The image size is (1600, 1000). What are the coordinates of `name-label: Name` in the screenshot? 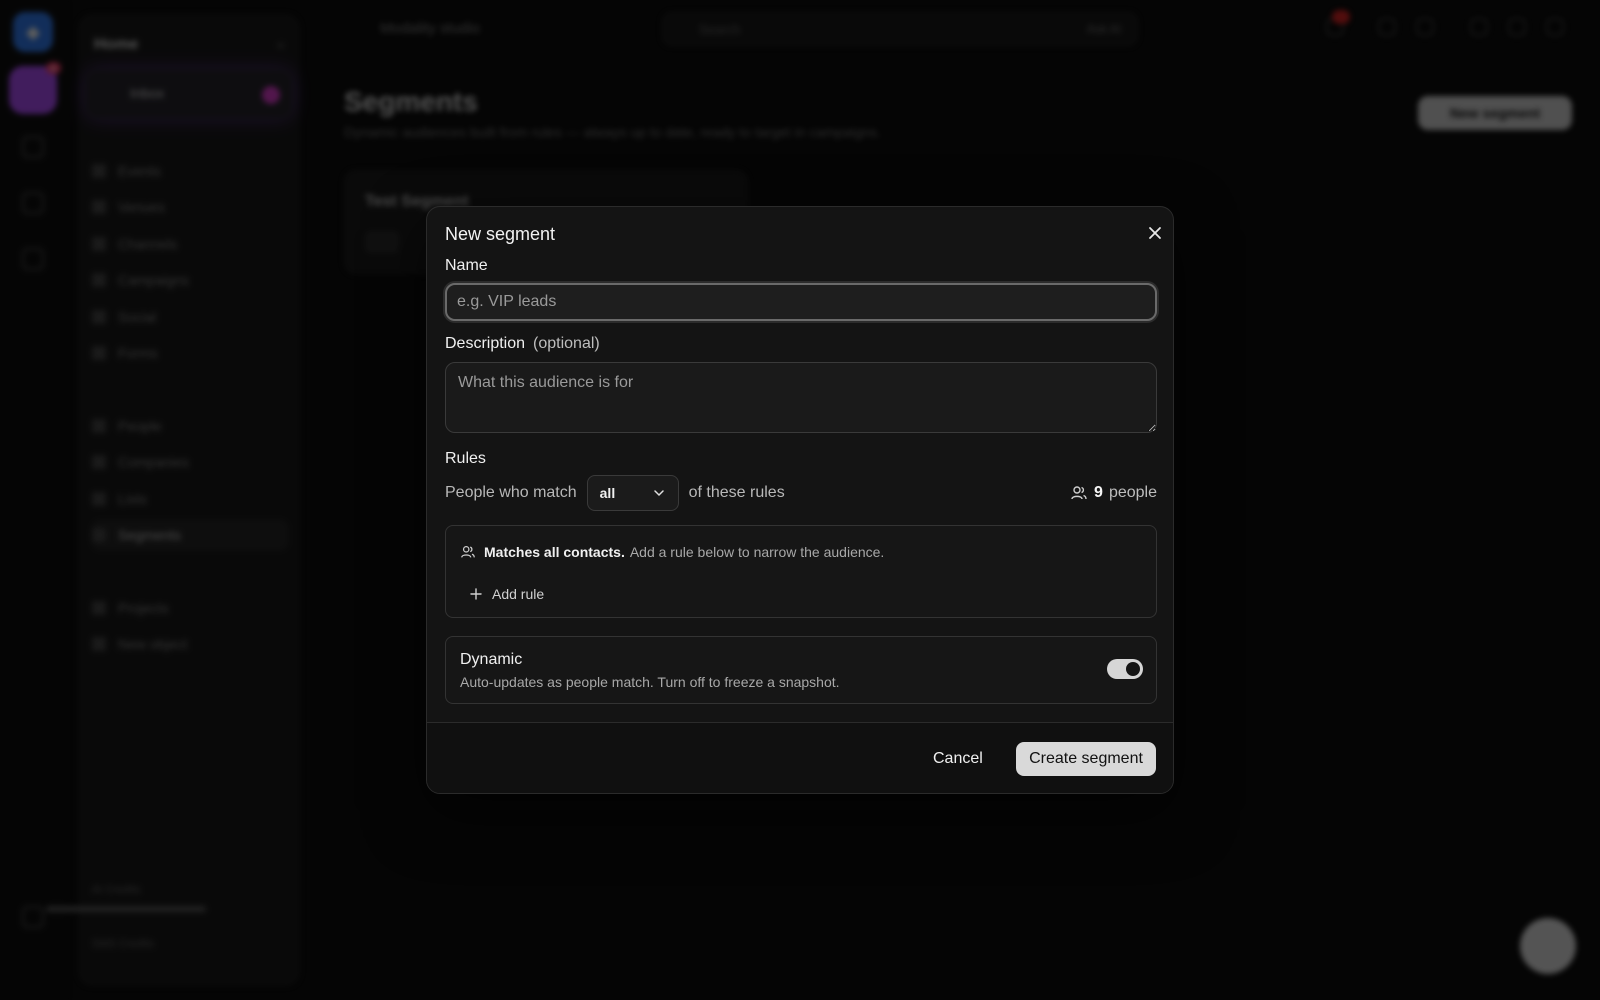 It's located at (466, 265).